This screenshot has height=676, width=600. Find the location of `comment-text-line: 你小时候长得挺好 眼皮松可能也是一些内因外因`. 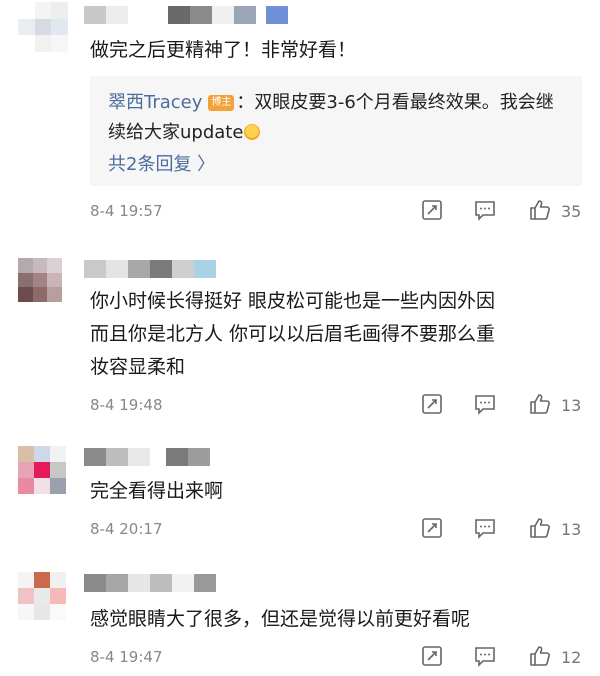

comment-text-line: 你小时候长得挺好 眼皮松可能也是一些内因外因 is located at coordinates (293, 301).